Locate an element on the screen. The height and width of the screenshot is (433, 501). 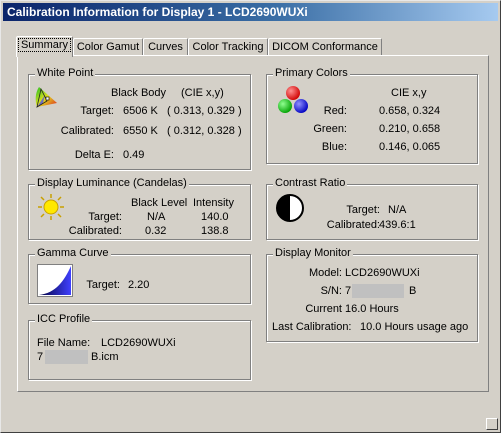
dl-calibrated-label: Calibrated: is located at coordinates (95, 231).